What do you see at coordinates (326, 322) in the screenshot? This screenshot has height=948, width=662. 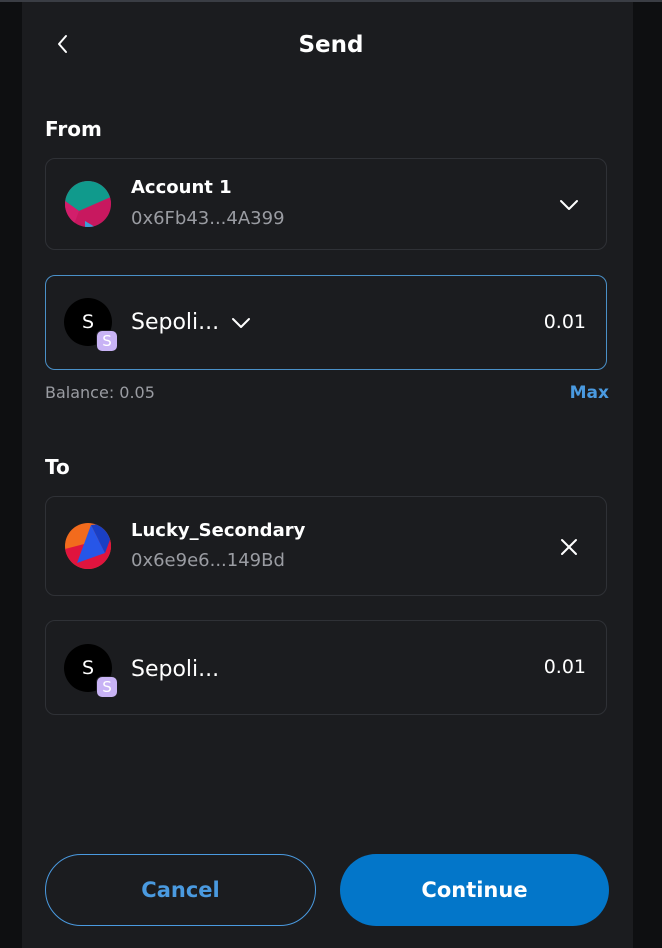 I see `from-token-amount-field: S S Sepoli... 0.01` at bounding box center [326, 322].